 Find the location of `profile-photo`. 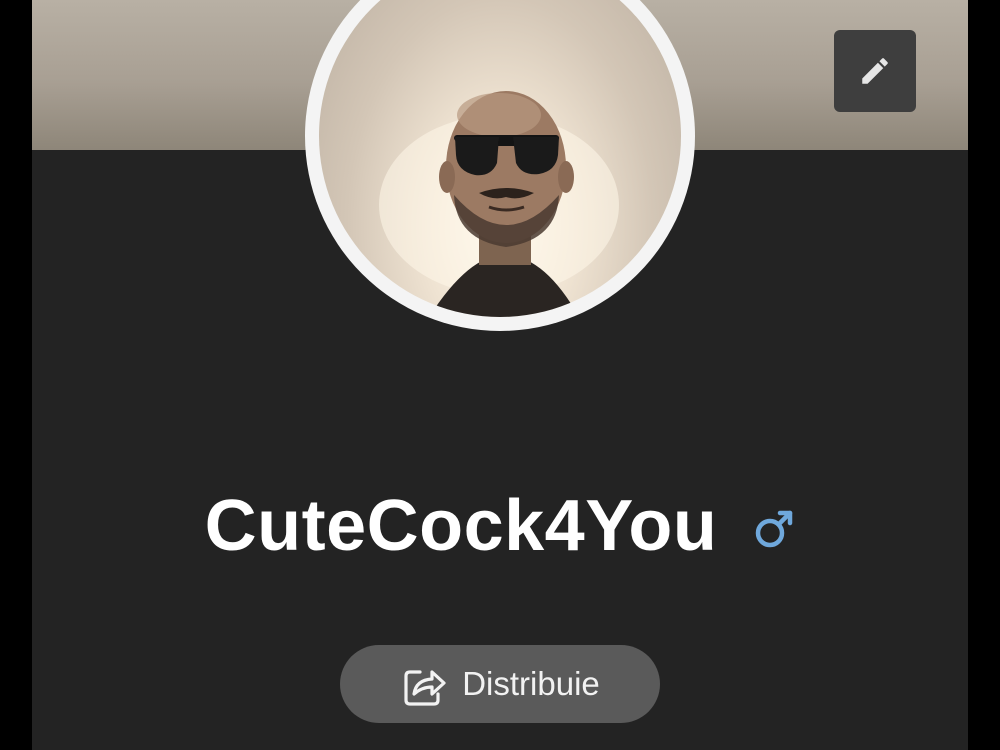

profile-photo is located at coordinates (499, 204).